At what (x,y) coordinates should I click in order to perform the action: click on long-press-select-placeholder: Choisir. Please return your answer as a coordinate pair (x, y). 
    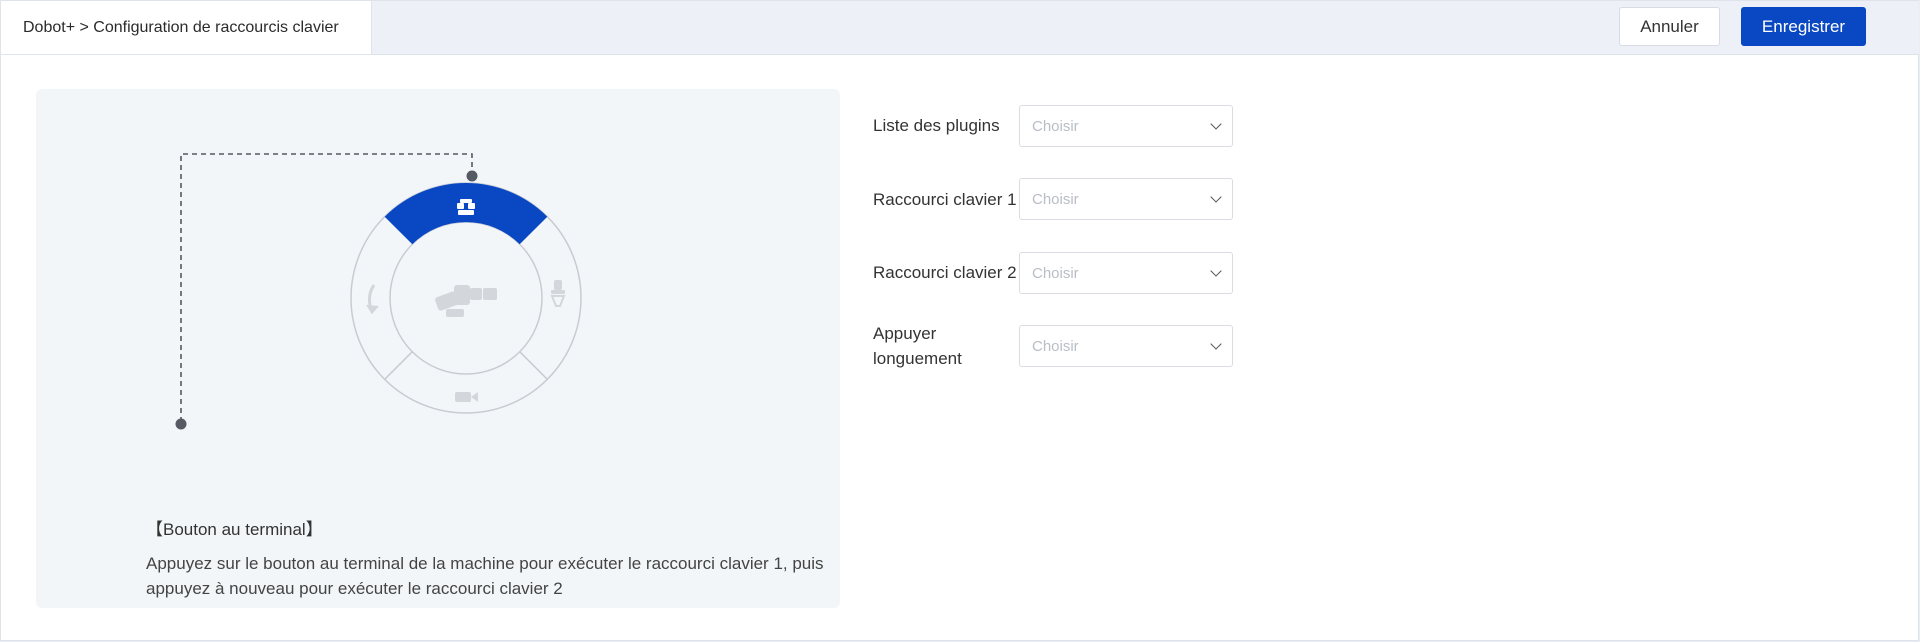
    Looking at the image, I should click on (1055, 346).